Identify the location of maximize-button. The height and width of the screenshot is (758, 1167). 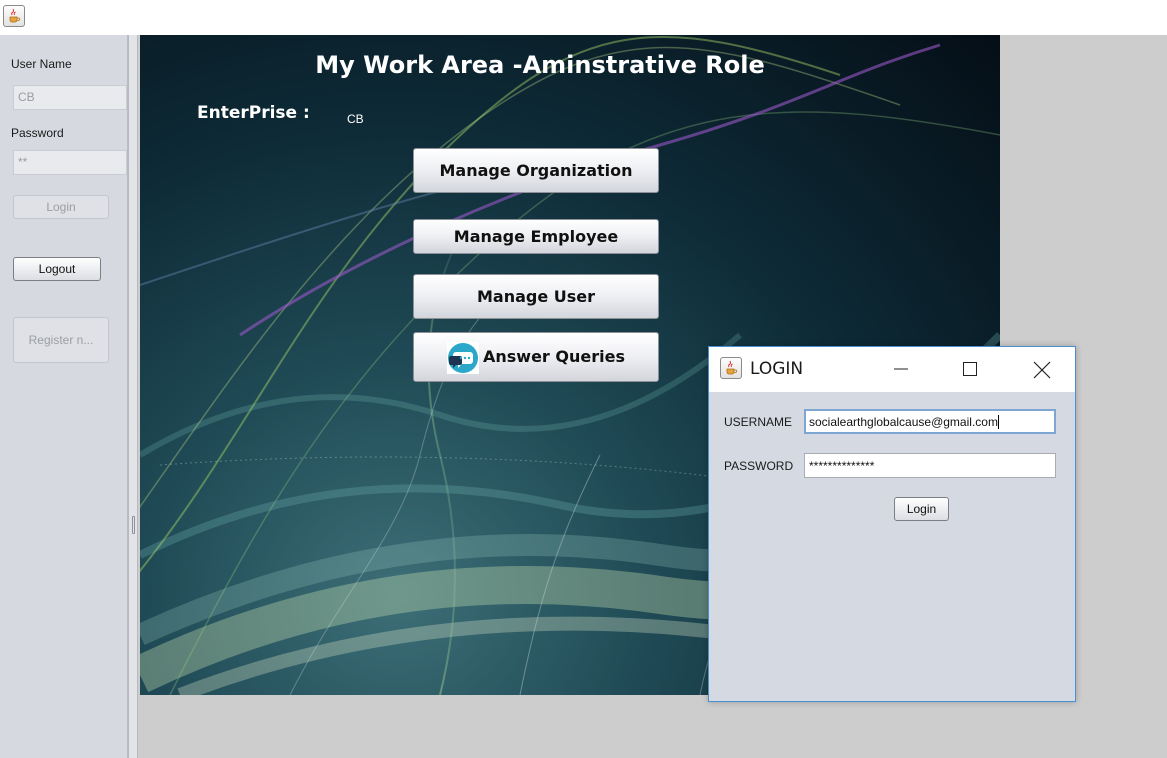
(970, 369).